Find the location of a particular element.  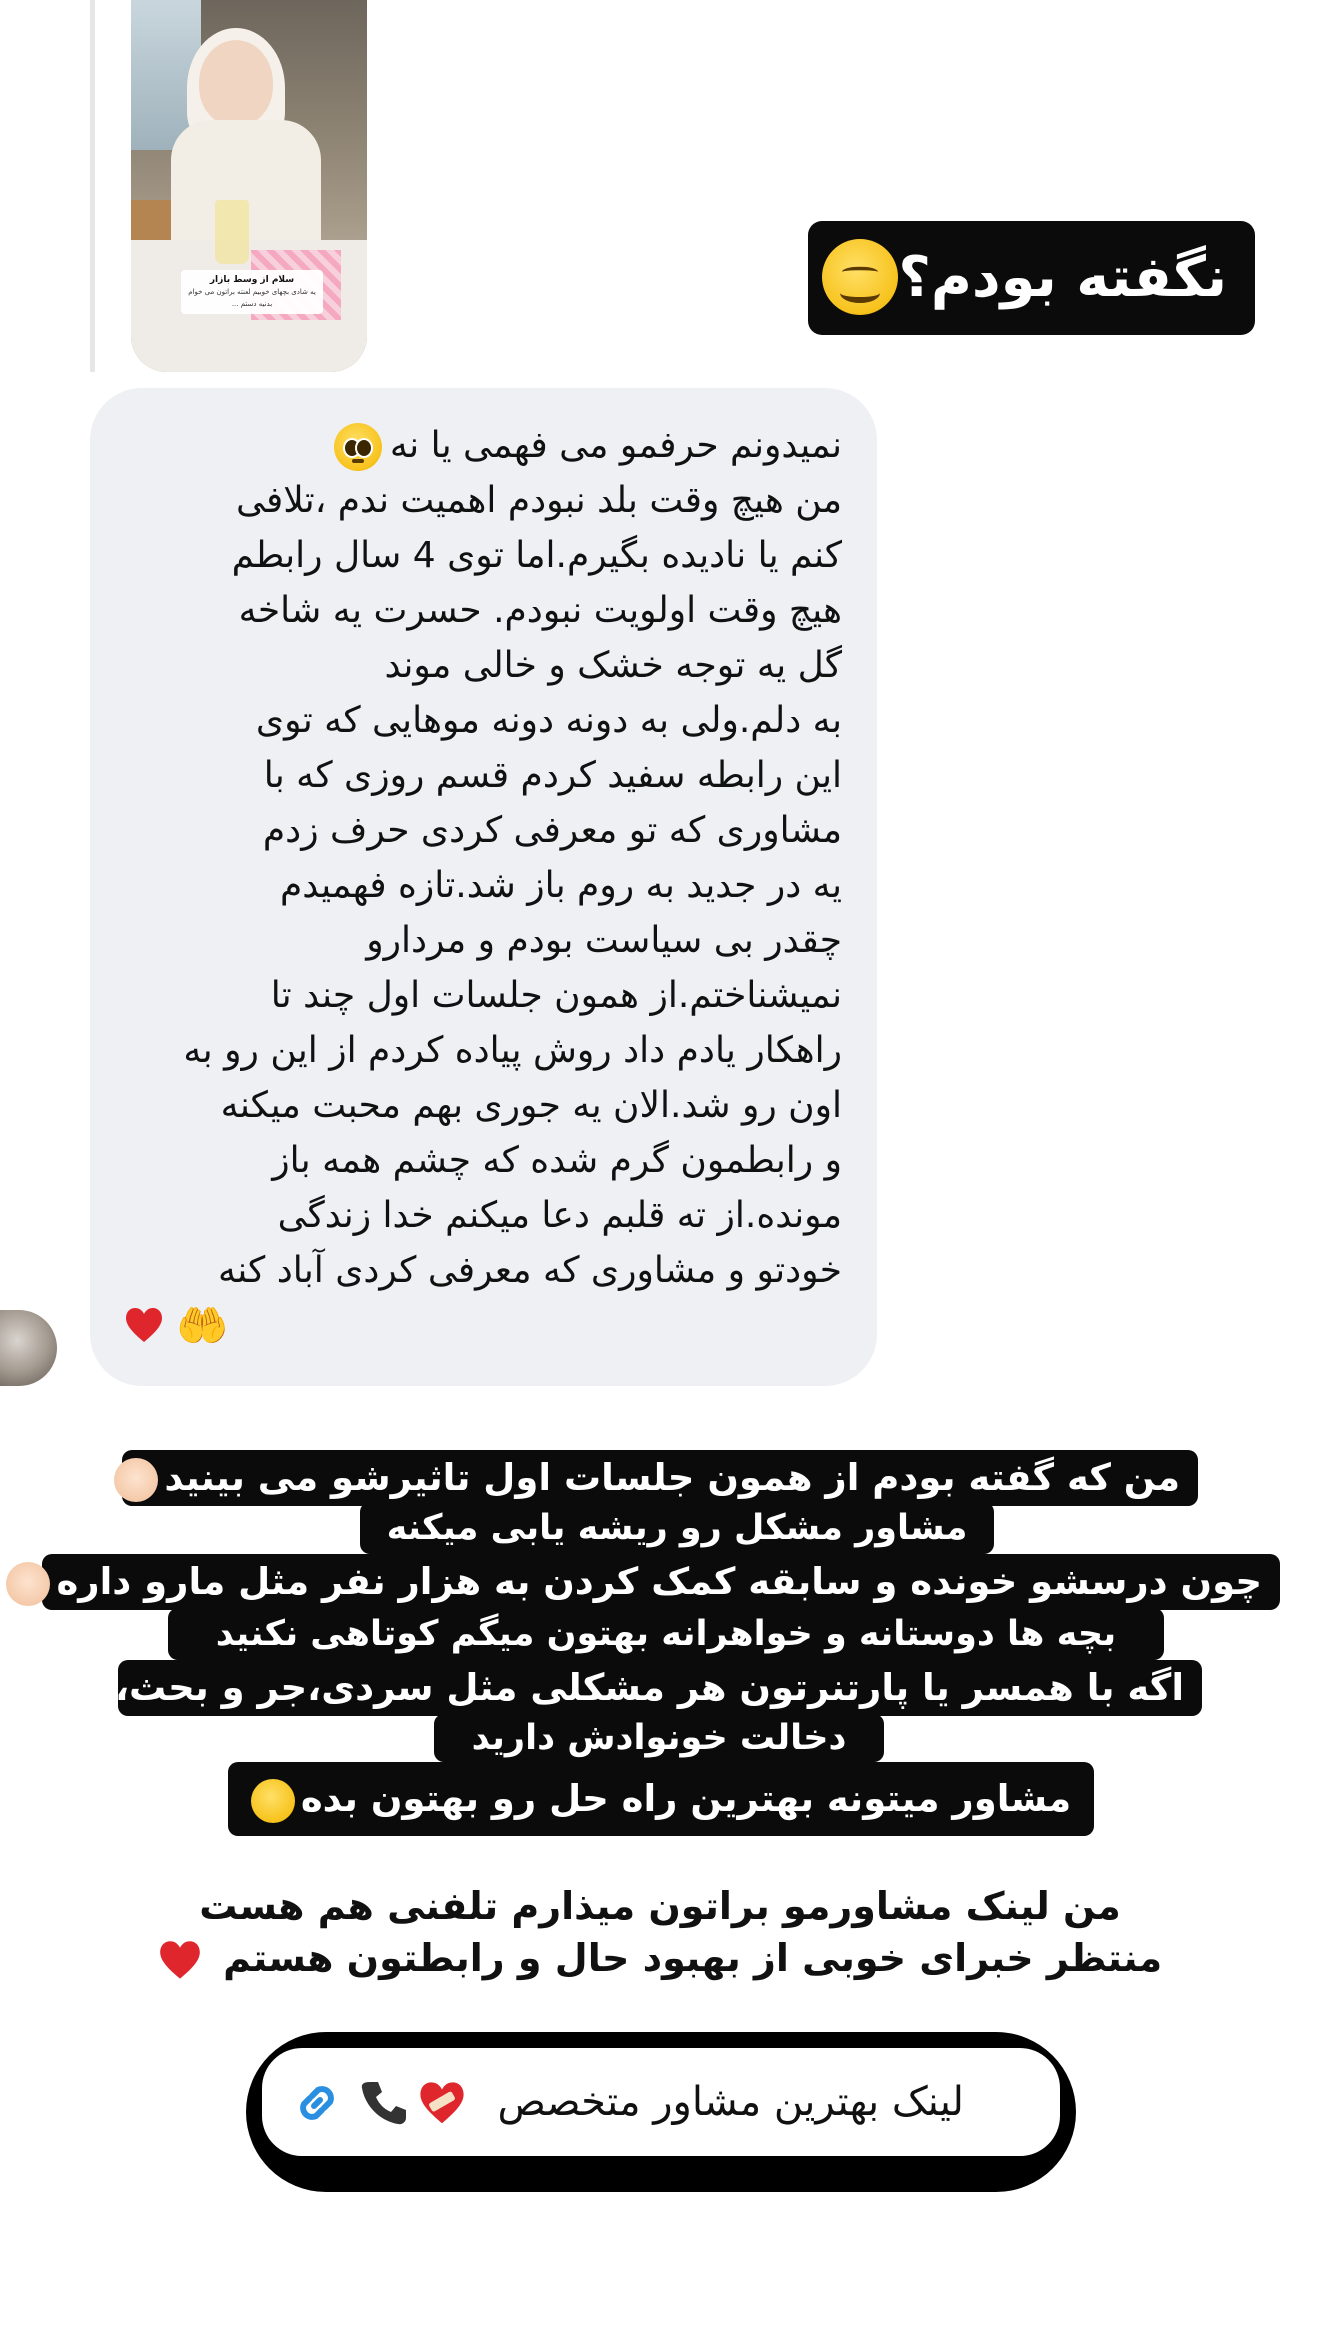

message-line: مشاوری که تو معرفی کردی حرف زدم is located at coordinates (552, 830).